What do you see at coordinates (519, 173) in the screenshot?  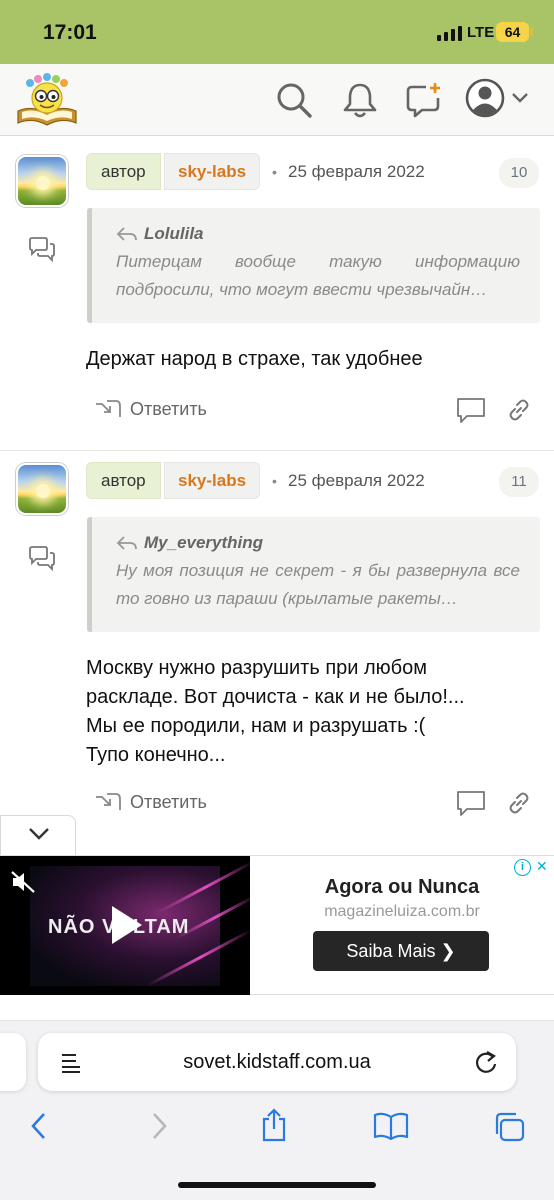 I see `comment-number: 10` at bounding box center [519, 173].